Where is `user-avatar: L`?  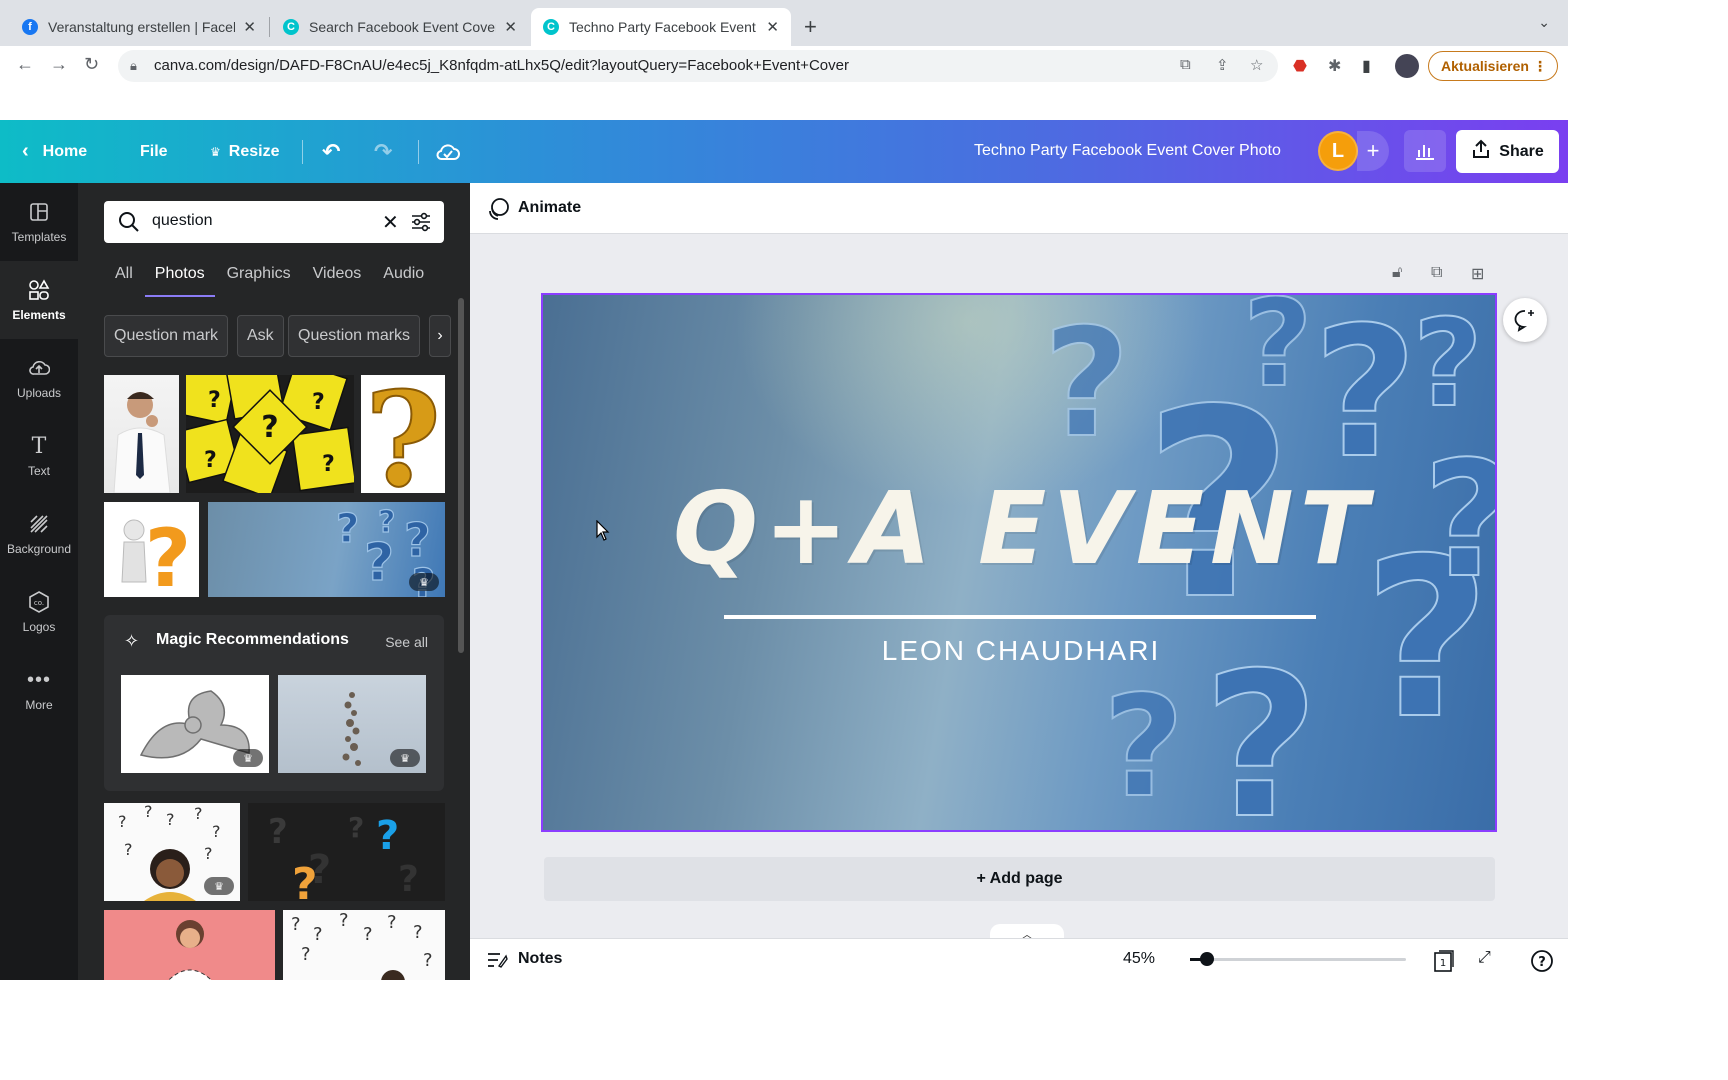
user-avatar: L is located at coordinates (1338, 151).